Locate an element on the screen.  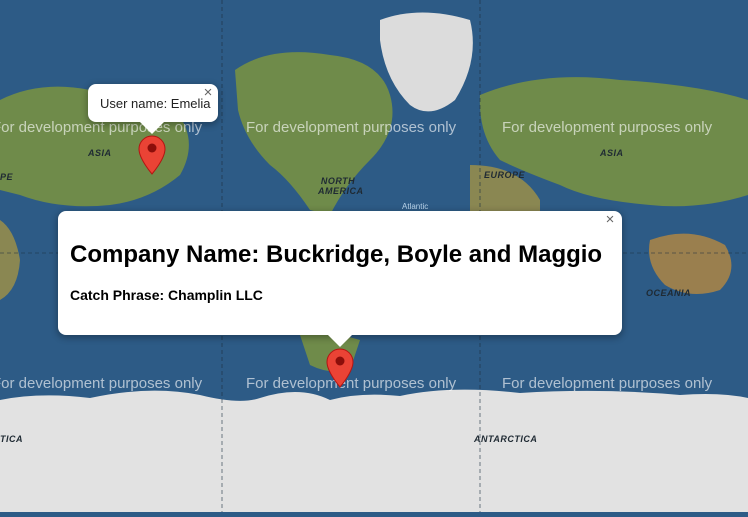
continent-label-partial-antarctica: TICA is located at coordinates (11, 439).